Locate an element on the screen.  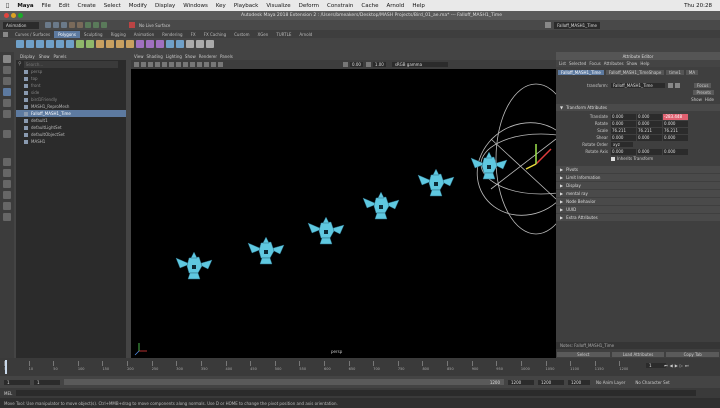
vp-menu-show: Show is located at coordinates (190, 56).